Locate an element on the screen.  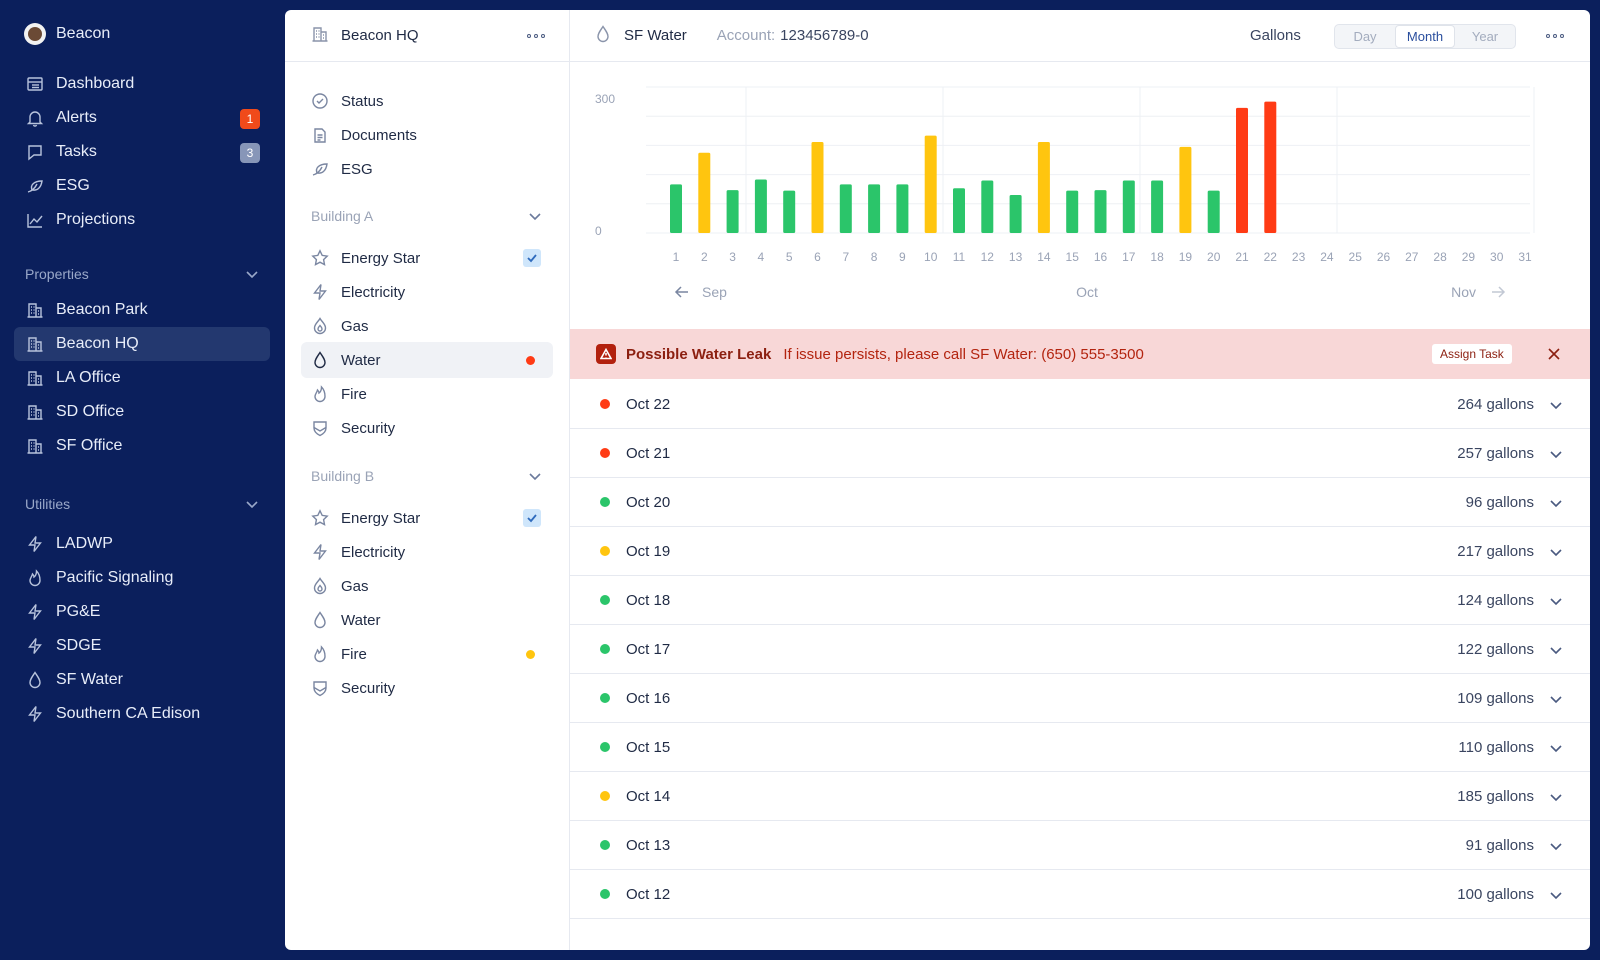
menu-item-esg: ESG is located at coordinates (427, 169).